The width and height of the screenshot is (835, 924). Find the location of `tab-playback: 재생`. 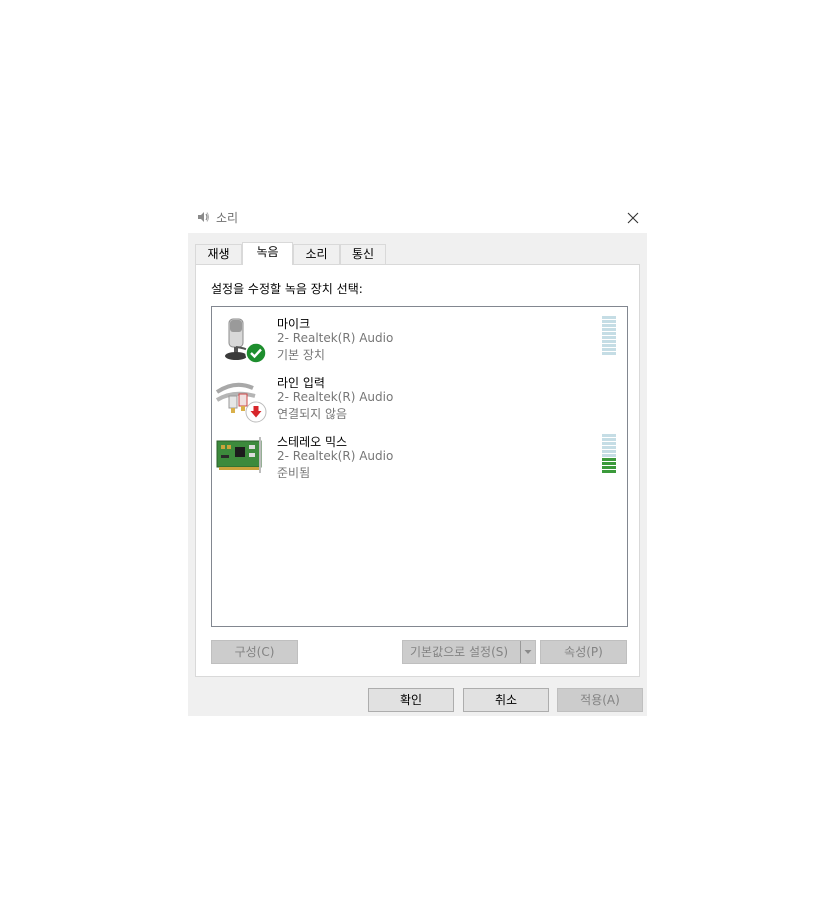

tab-playback: 재생 is located at coordinates (218, 254).